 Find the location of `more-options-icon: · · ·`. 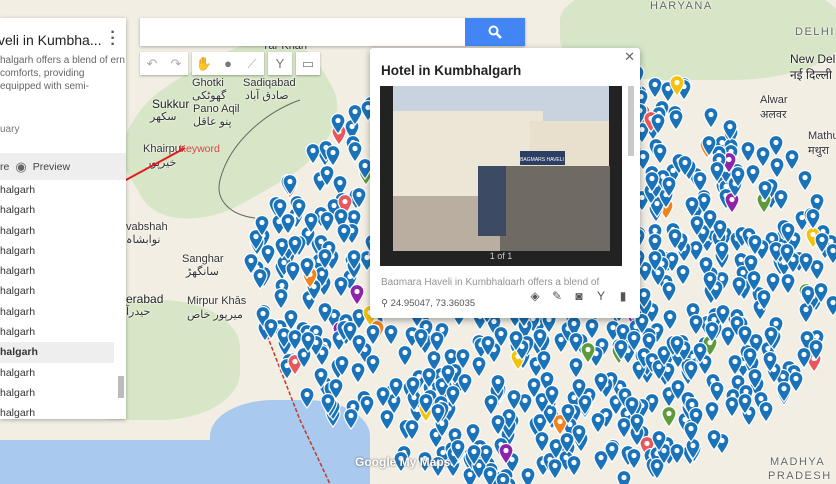

more-options-icon: · · · is located at coordinates (113, 39).